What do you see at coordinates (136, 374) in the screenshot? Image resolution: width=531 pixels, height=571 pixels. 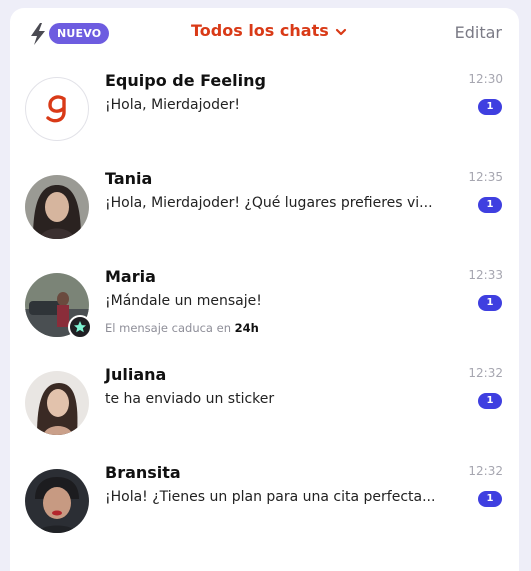 I see `chat-name: Juliana` at bounding box center [136, 374].